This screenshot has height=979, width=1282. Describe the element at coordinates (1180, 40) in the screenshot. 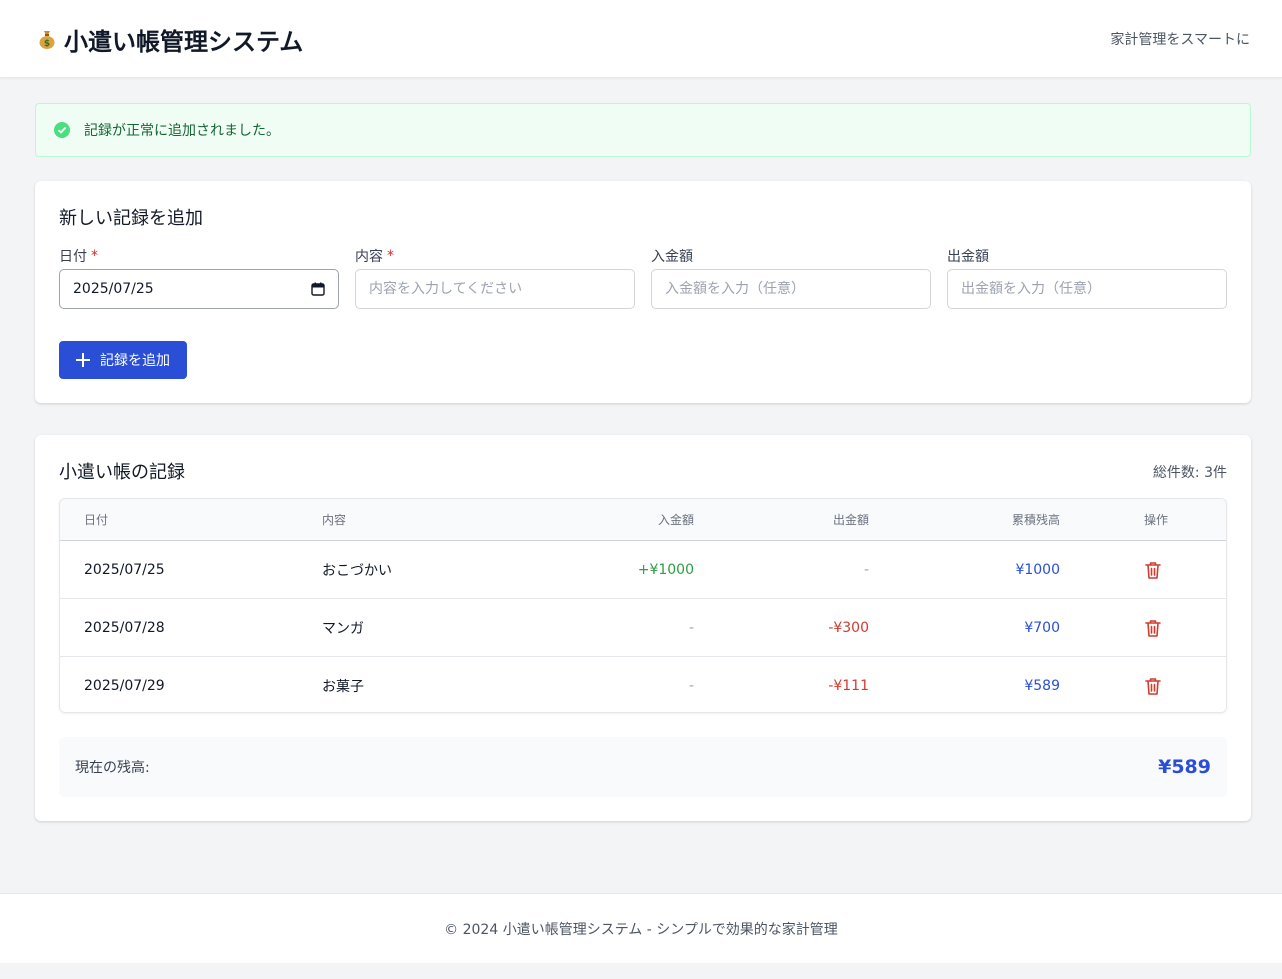

I see `header-tagline: 家計管理をスマートに` at that location.